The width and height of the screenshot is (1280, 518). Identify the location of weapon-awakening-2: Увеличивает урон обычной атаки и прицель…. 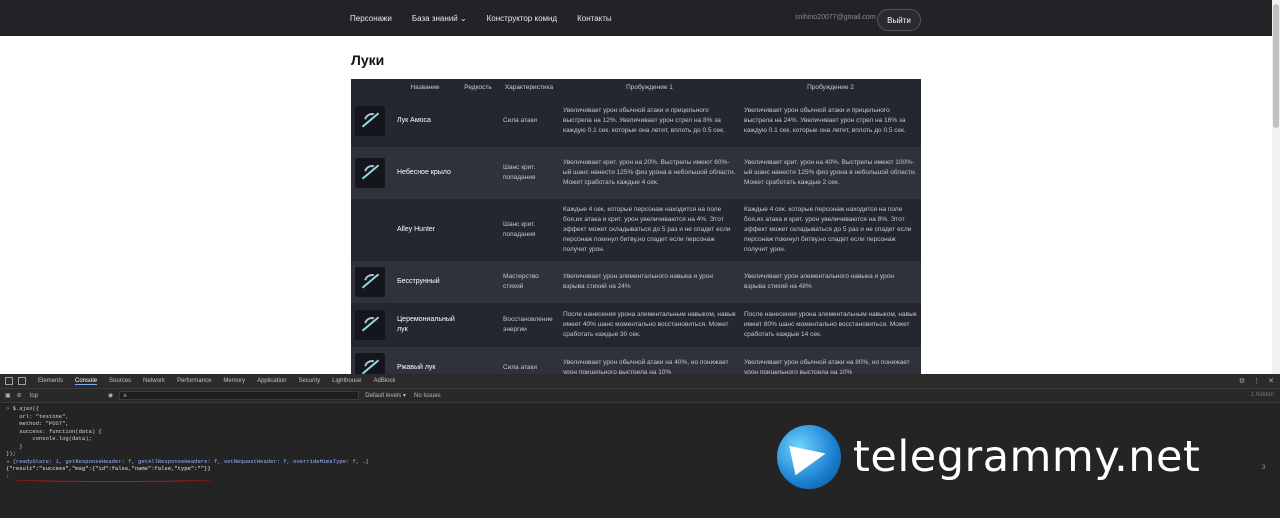
(830, 121).